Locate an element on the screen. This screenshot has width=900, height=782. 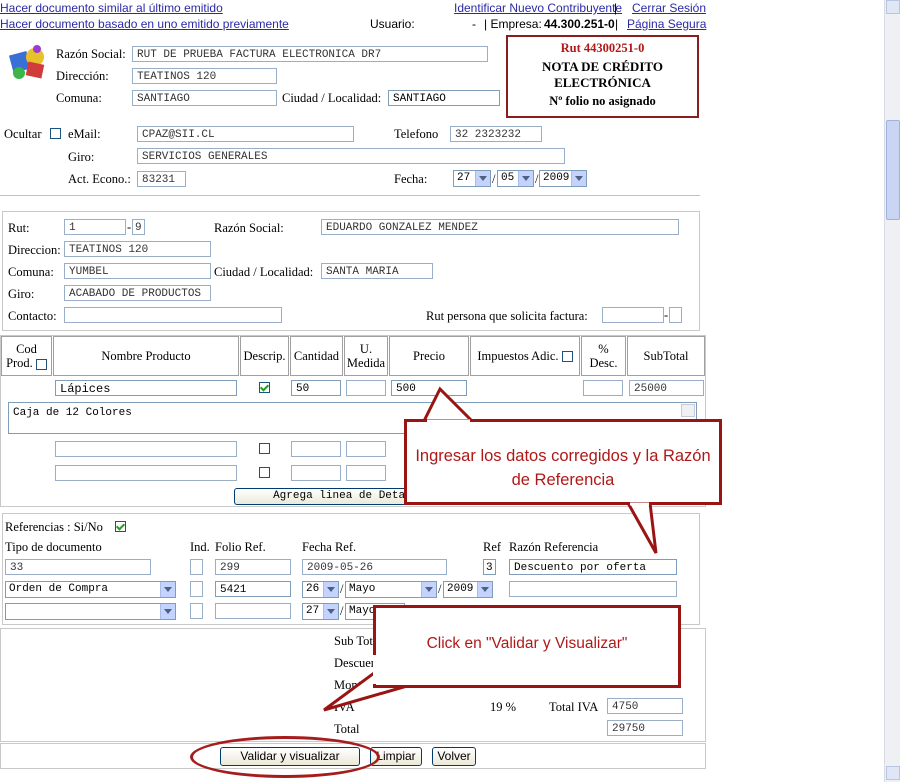
header-impuestos: Impuestos Adic. is located at coordinates (525, 356).